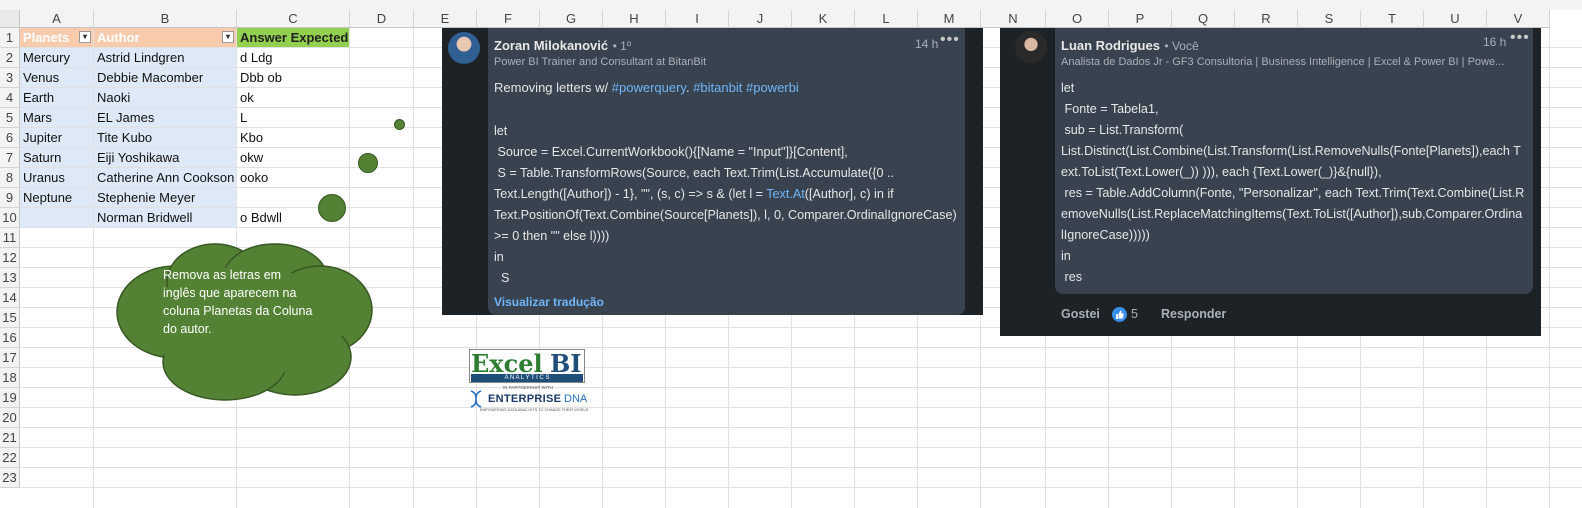  I want to click on header-answer-expected: Answer Expected, so click(293, 38).